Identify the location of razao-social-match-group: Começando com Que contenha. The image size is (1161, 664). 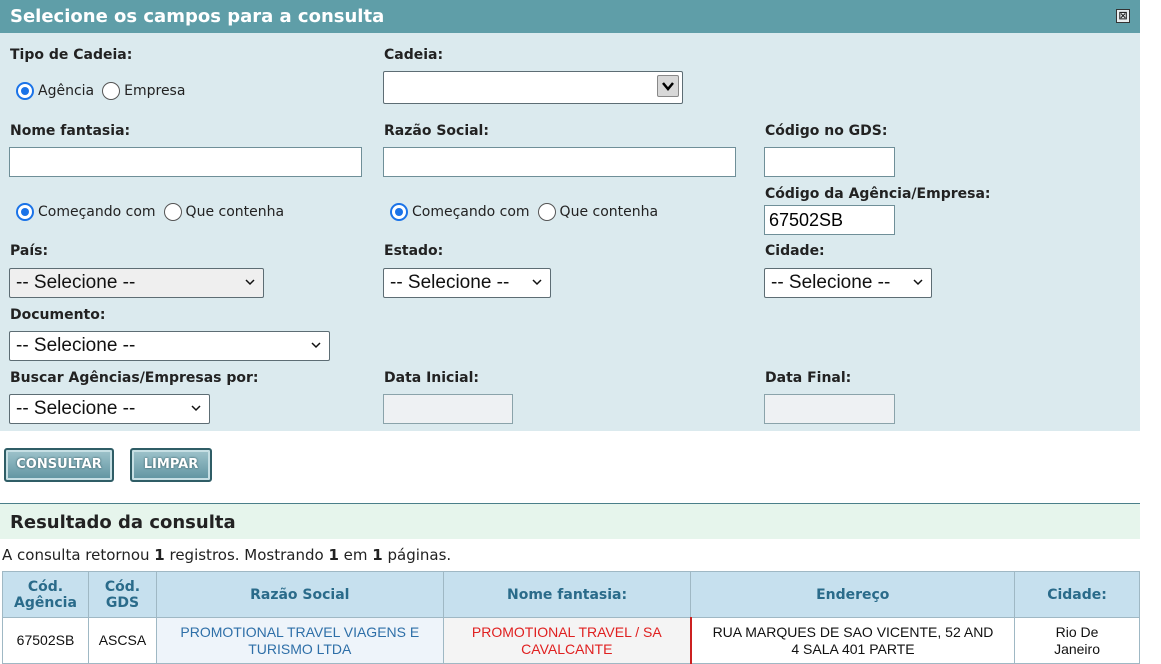
(528, 212).